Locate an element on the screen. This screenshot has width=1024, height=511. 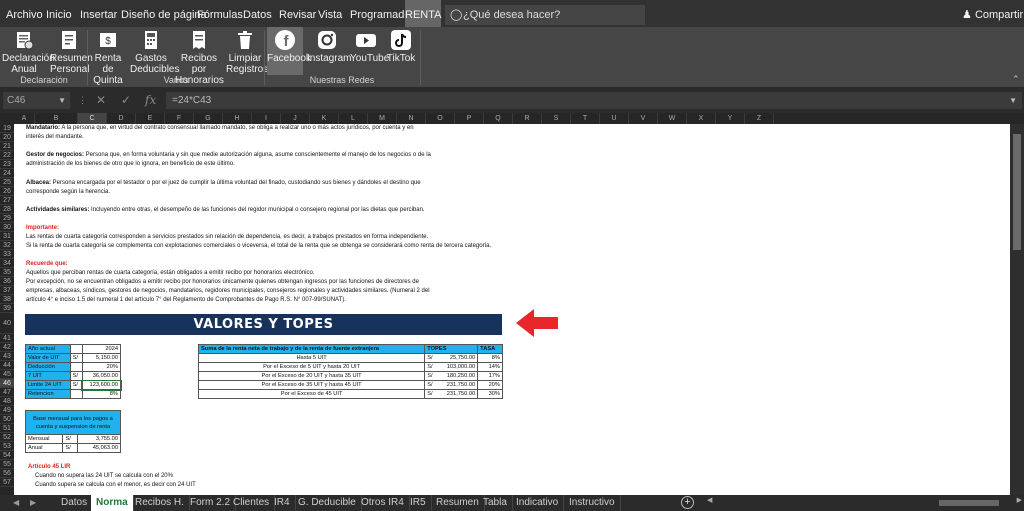
row-header-56: 56 is located at coordinates (7, 473).